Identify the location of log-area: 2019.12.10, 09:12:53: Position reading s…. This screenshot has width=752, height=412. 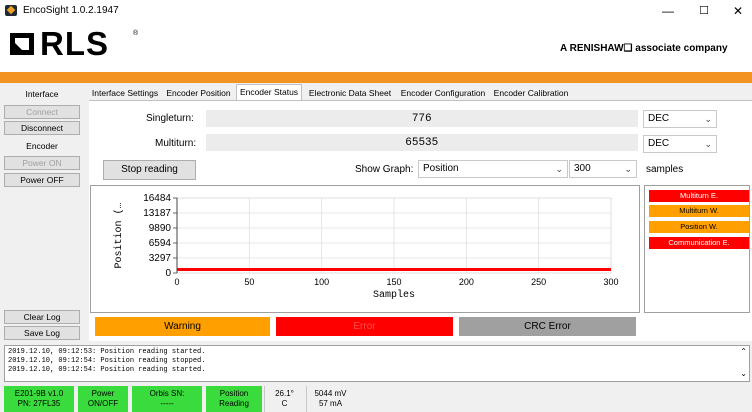
(377, 363).